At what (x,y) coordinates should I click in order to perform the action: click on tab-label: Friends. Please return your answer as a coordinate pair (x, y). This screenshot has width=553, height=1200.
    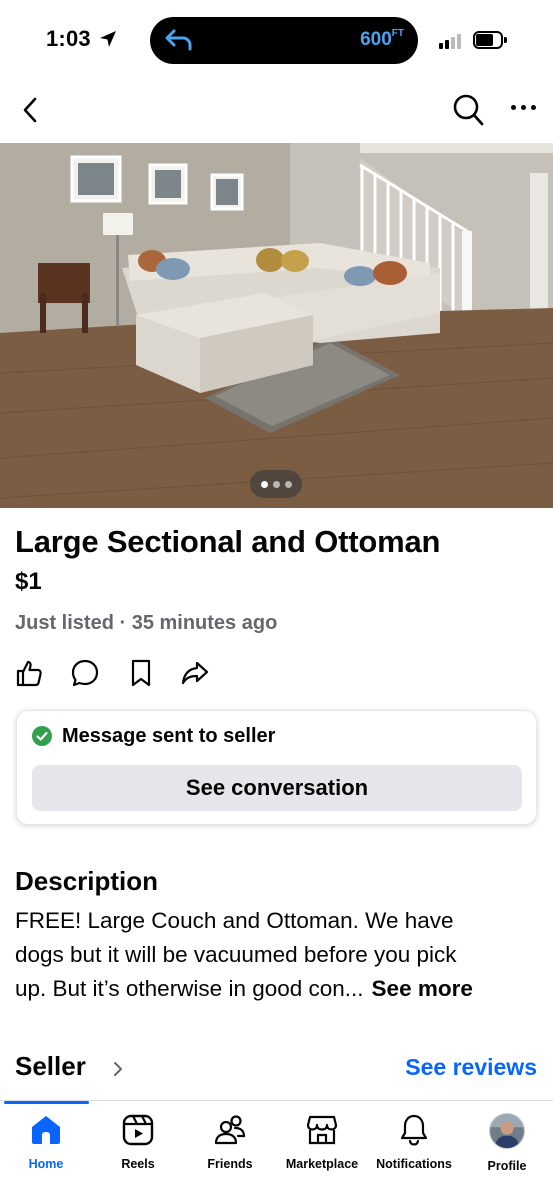
    Looking at the image, I should click on (230, 1164).